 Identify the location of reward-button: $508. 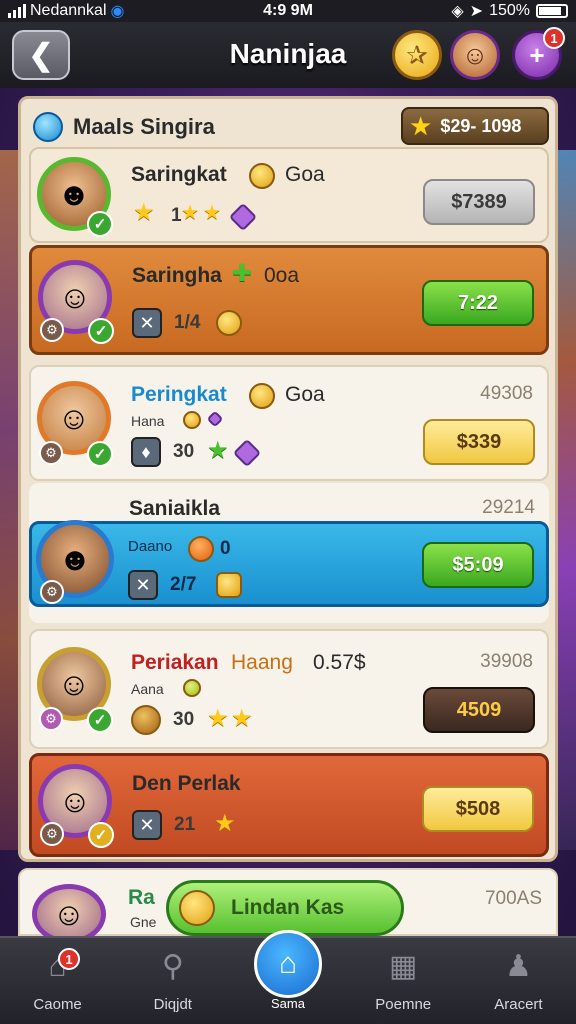
(478, 809).